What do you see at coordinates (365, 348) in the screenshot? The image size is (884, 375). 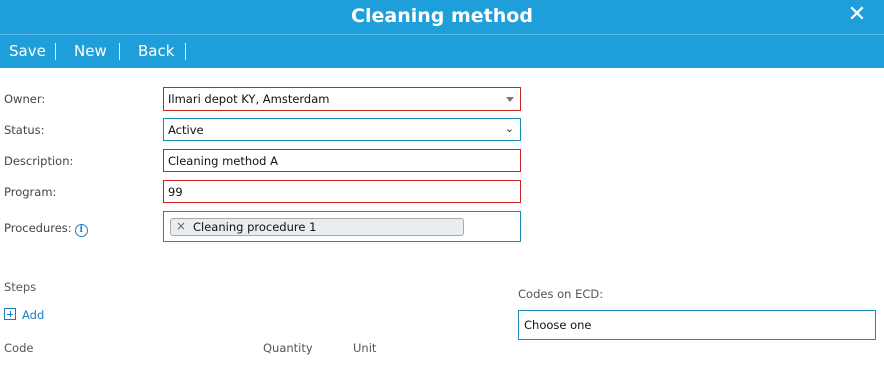 I see `column-header-unit: Unit` at bounding box center [365, 348].